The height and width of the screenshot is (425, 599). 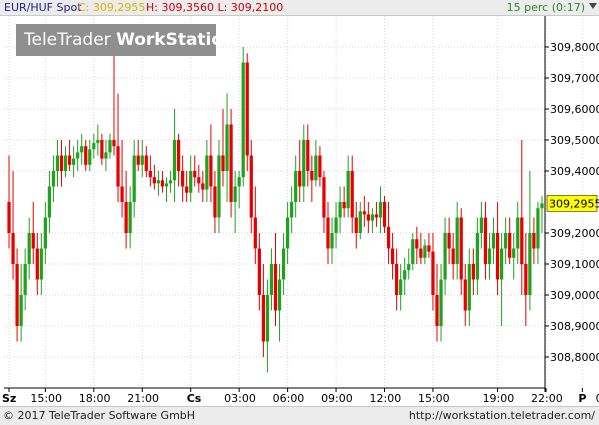 What do you see at coordinates (215, 7) in the screenshot?
I see `high-low-label: H: 309,3560 L: 309,2100` at bounding box center [215, 7].